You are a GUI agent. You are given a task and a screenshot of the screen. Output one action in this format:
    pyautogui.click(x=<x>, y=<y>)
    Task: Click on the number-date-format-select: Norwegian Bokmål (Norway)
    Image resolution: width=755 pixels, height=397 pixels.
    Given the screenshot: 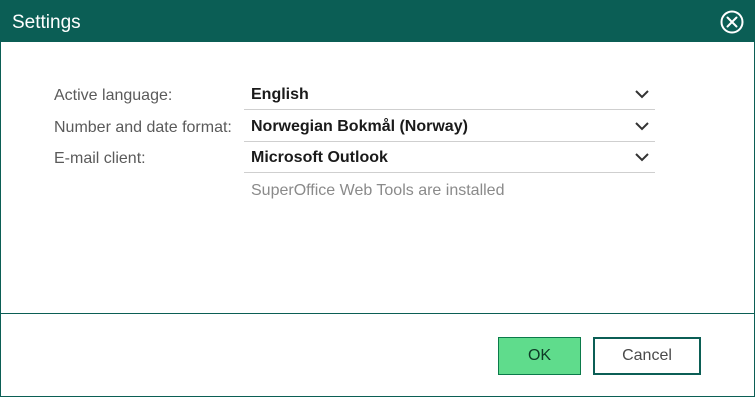 What is the action you would take?
    pyautogui.click(x=449, y=126)
    